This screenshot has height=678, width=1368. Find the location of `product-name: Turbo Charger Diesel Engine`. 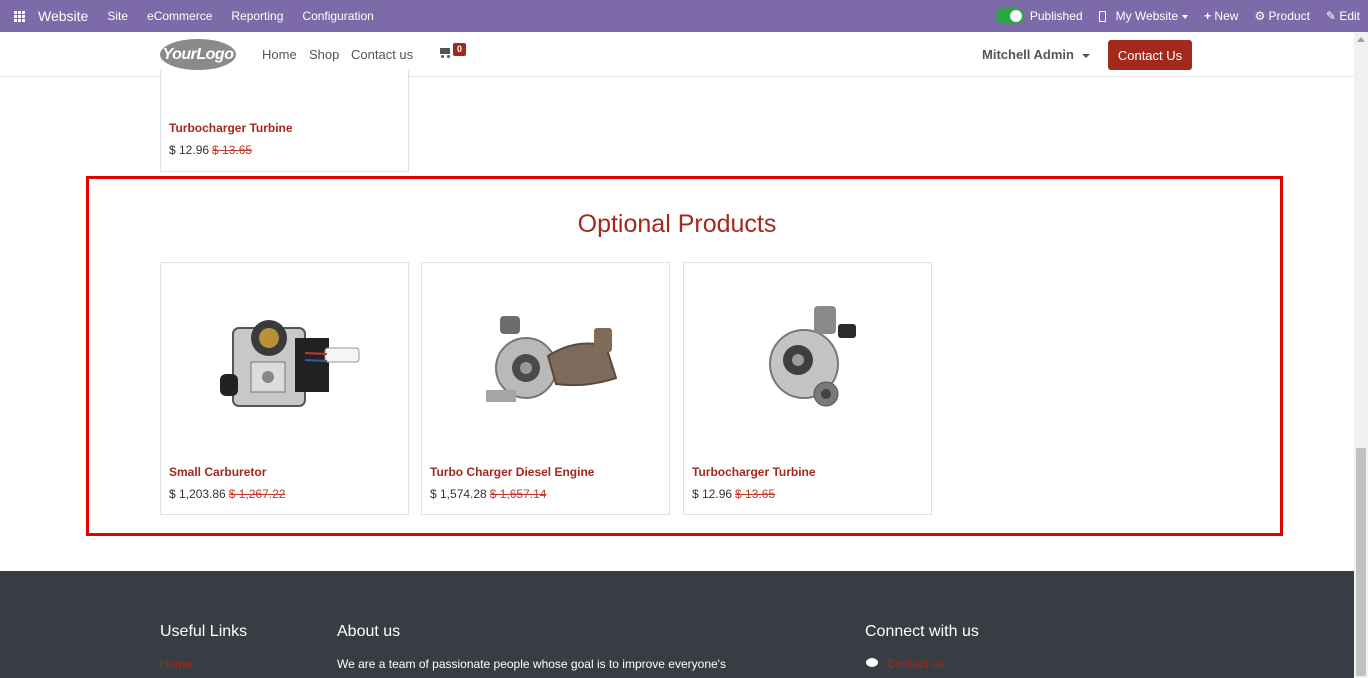

product-name: Turbo Charger Diesel Engine is located at coordinates (512, 472).